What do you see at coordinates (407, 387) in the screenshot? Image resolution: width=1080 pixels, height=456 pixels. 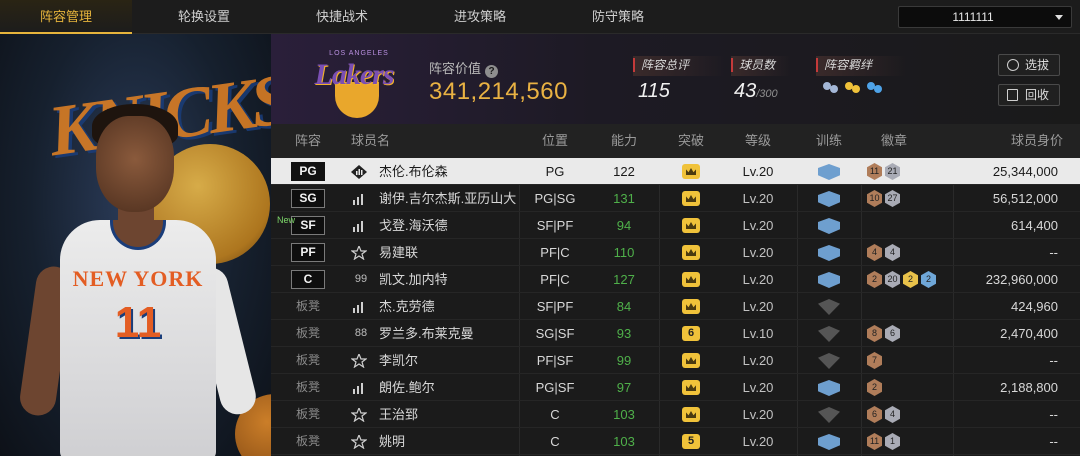 I see `player-name: 朗佐.鲍尔` at bounding box center [407, 387].